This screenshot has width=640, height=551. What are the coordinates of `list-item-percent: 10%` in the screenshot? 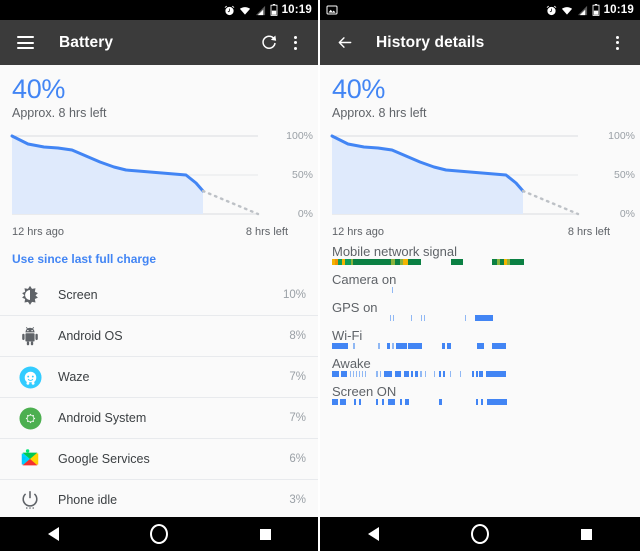 It's located at (294, 295).